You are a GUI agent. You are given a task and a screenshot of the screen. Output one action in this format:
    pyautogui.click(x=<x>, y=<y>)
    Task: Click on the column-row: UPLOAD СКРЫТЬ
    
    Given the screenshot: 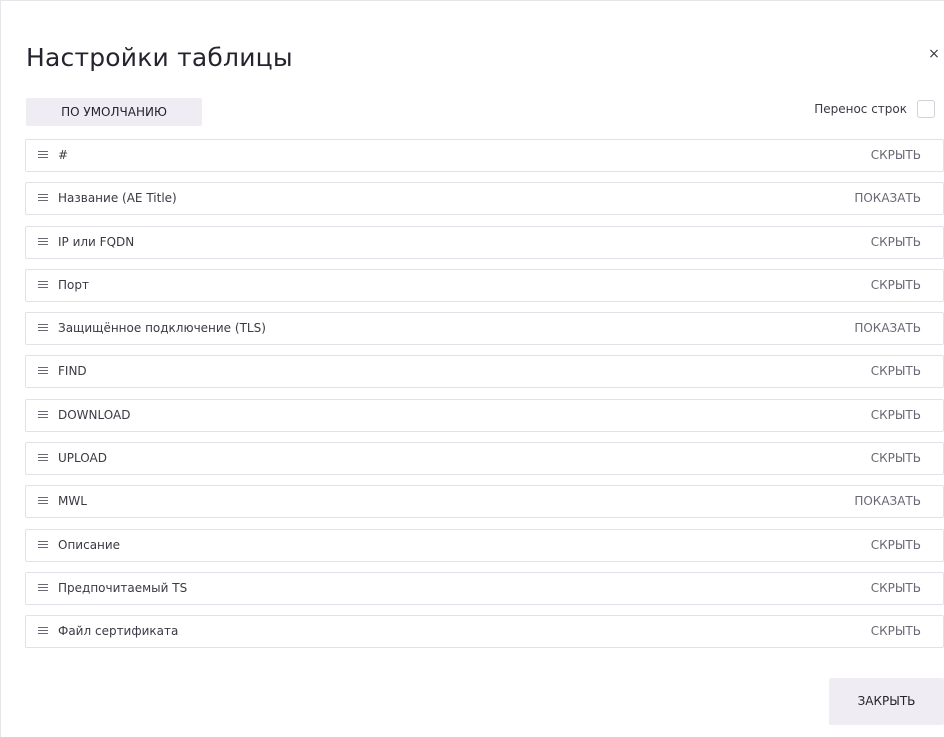 What is the action you would take?
    pyautogui.click(x=484, y=459)
    